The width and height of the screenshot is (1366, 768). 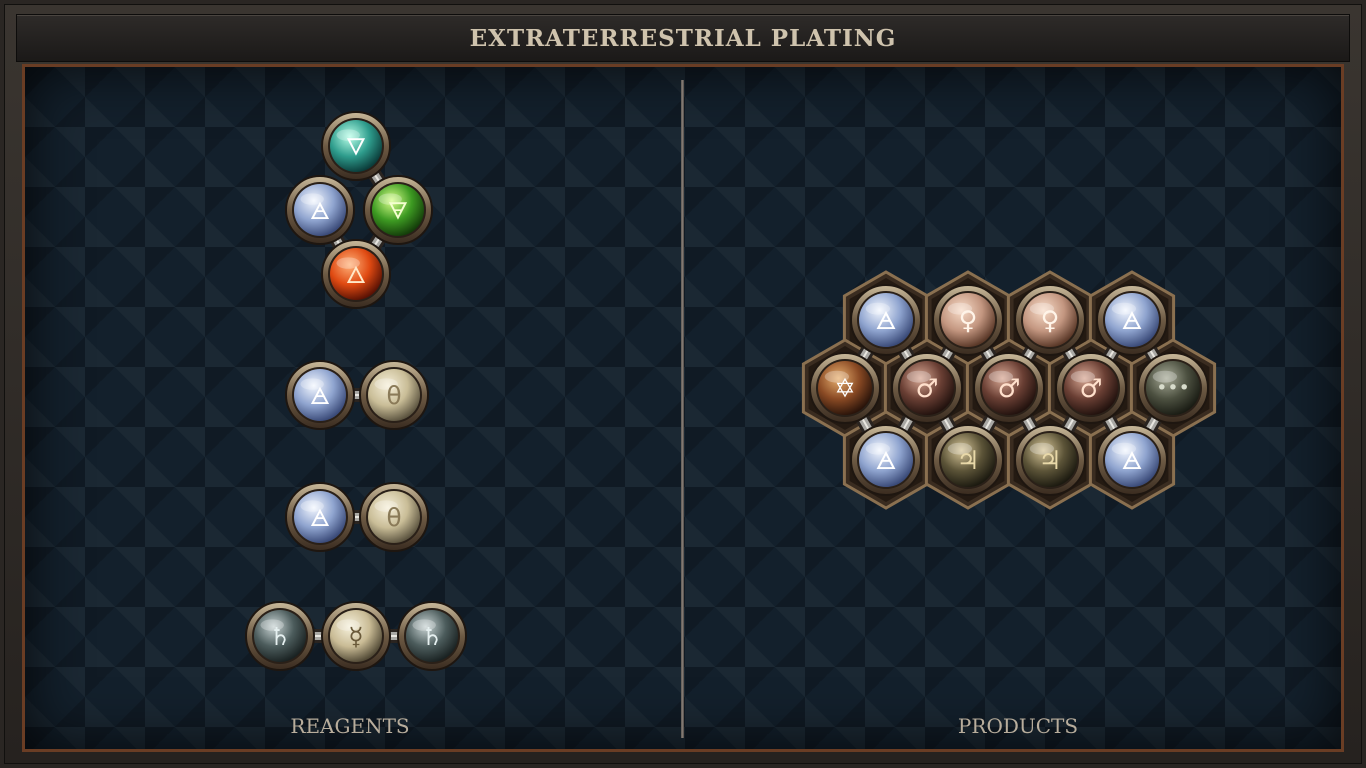 I want to click on atom-quicksilver: ☿, so click(x=356, y=636).